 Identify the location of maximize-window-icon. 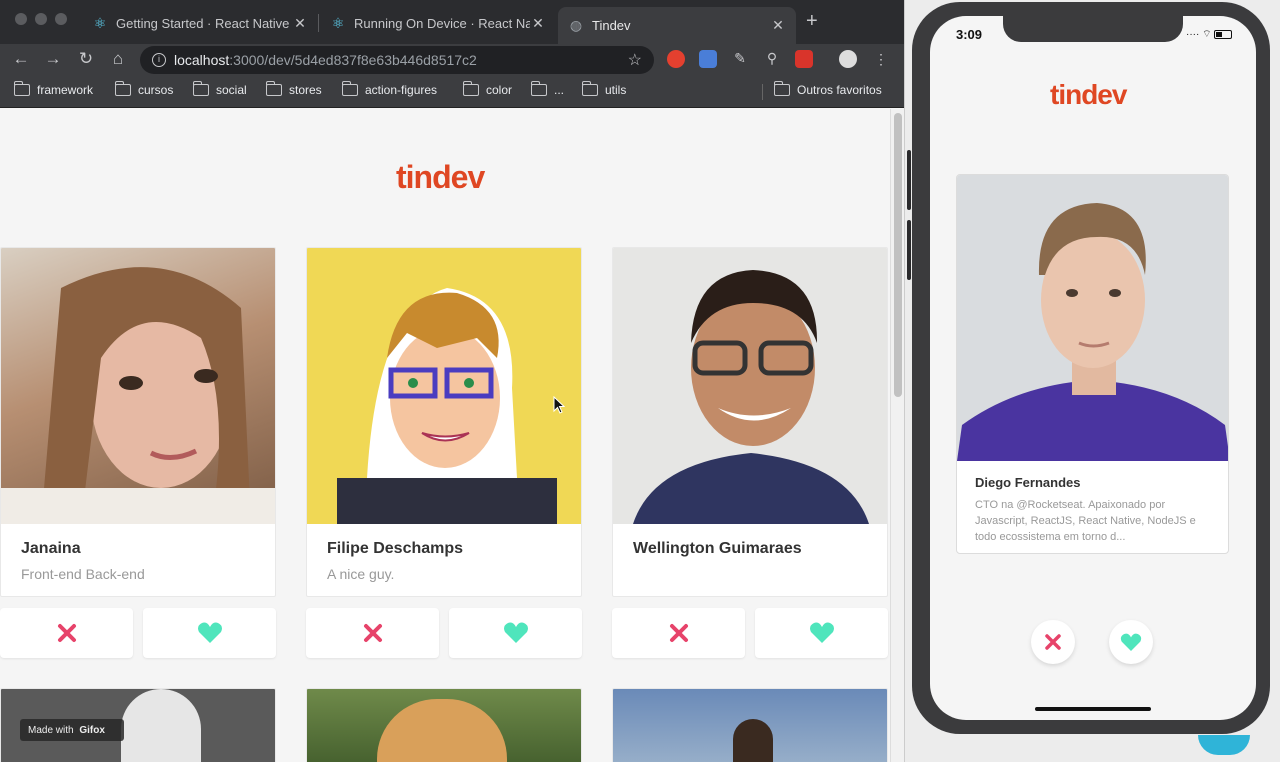
(61, 19).